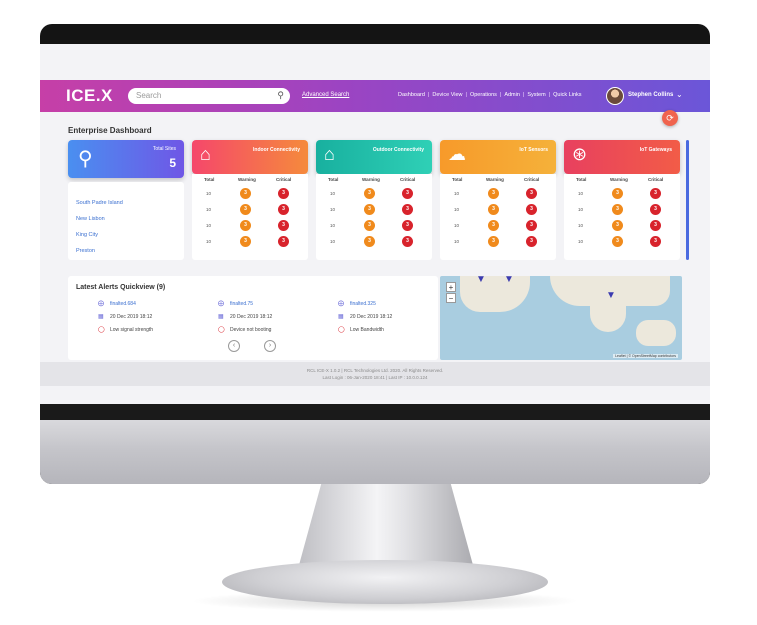  Describe the element at coordinates (615, 96) in the screenshot. I see `avatar` at that location.